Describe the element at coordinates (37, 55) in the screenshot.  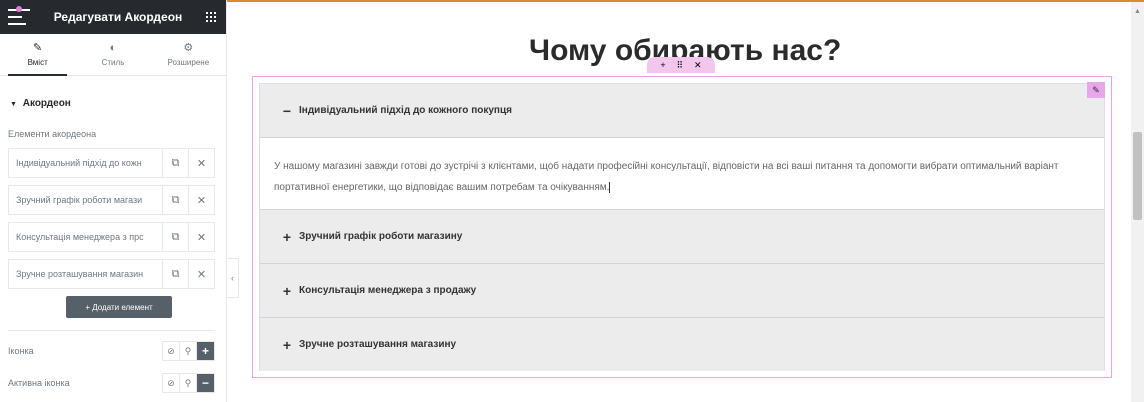
I see `tab-content: ✎ Вміст` at that location.